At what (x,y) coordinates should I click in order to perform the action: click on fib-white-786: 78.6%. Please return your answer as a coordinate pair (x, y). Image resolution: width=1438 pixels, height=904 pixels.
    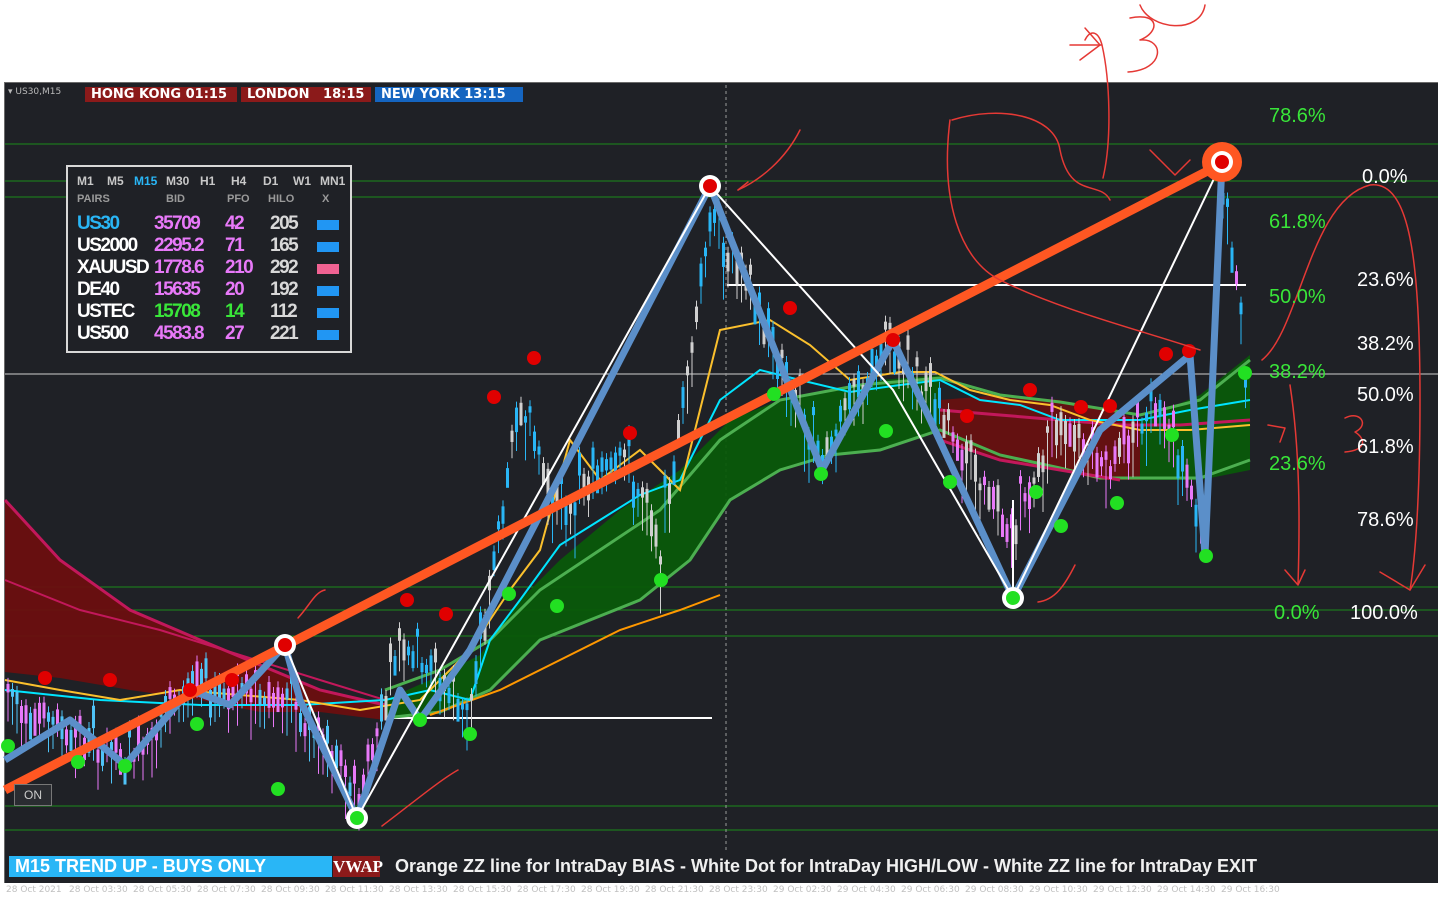
    Looking at the image, I should click on (1385, 520).